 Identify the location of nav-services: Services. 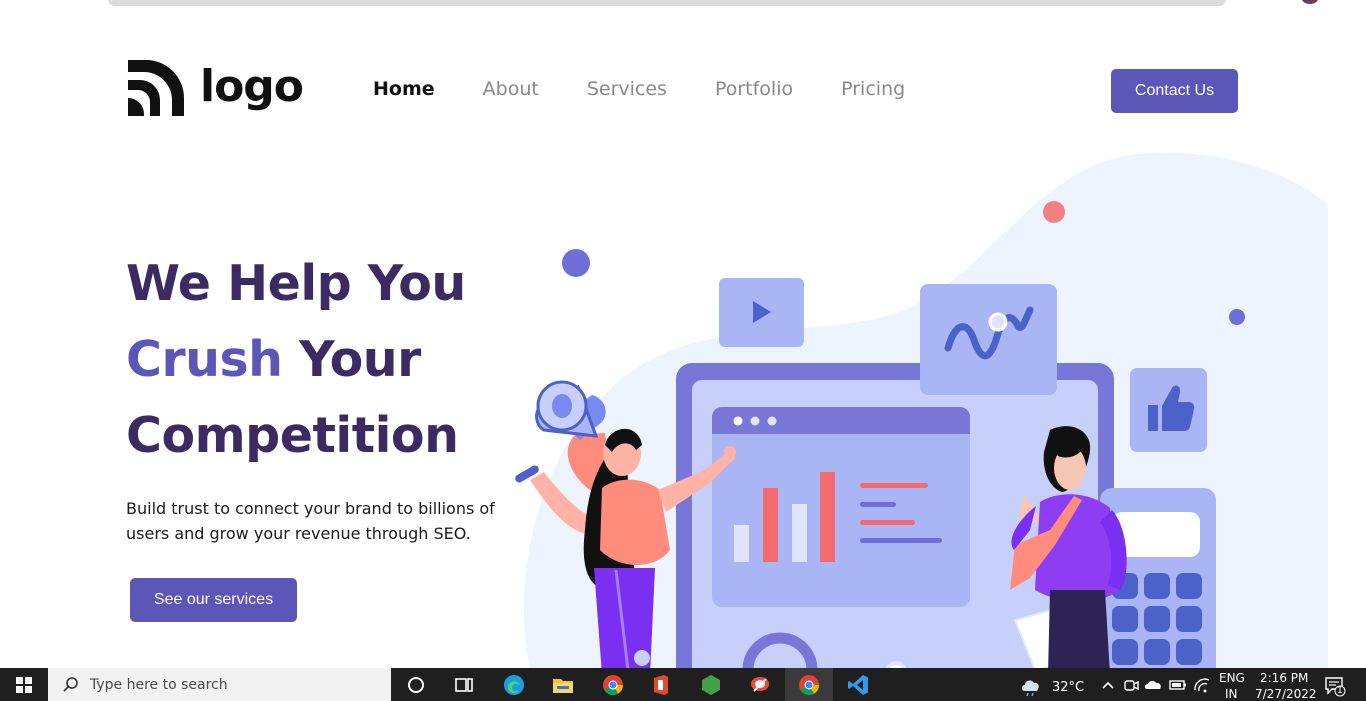
(627, 89).